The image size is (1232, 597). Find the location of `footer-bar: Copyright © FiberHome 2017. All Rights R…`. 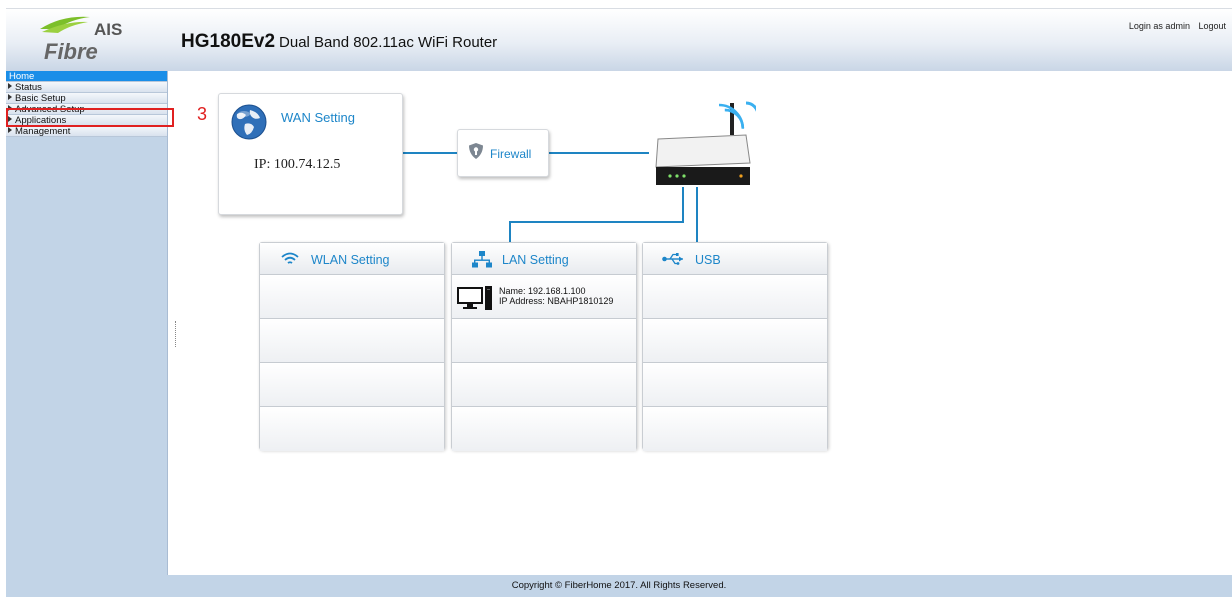

footer-bar: Copyright © FiberHome 2017. All Rights R… is located at coordinates (619, 586).